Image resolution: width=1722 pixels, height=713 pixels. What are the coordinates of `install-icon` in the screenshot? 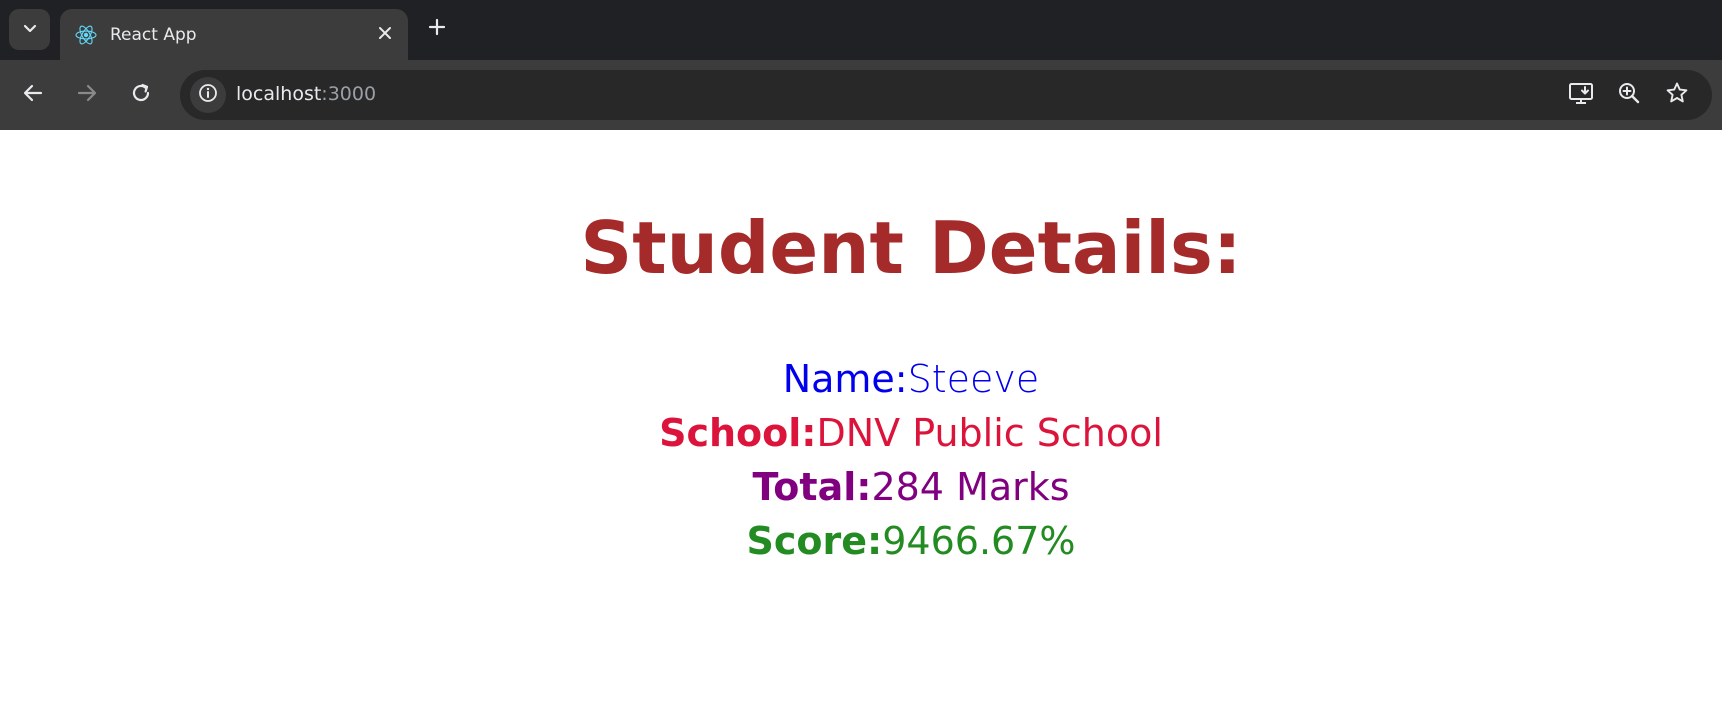 It's located at (1581, 95).